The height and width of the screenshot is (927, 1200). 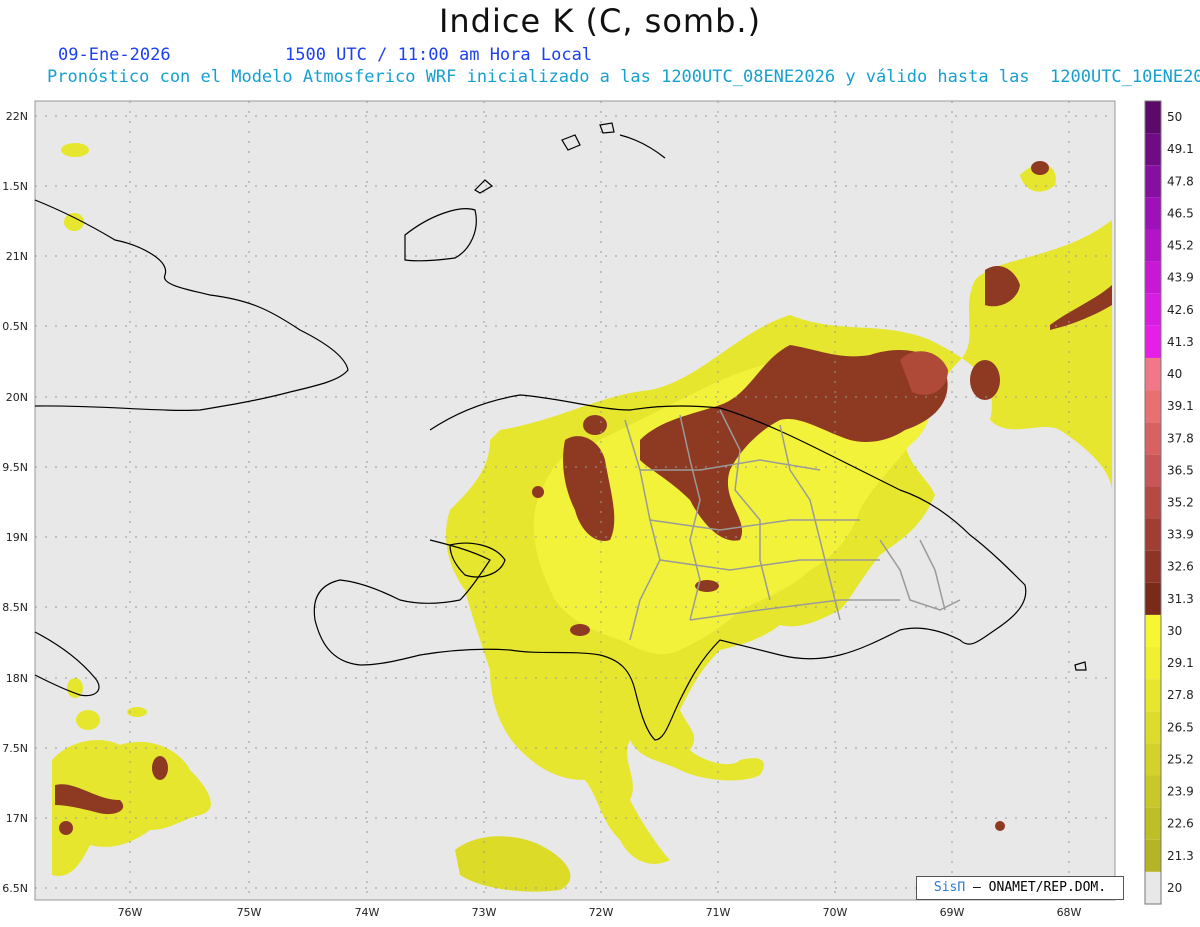 I want to click on legend-label: 47.8, so click(x=1180, y=181).